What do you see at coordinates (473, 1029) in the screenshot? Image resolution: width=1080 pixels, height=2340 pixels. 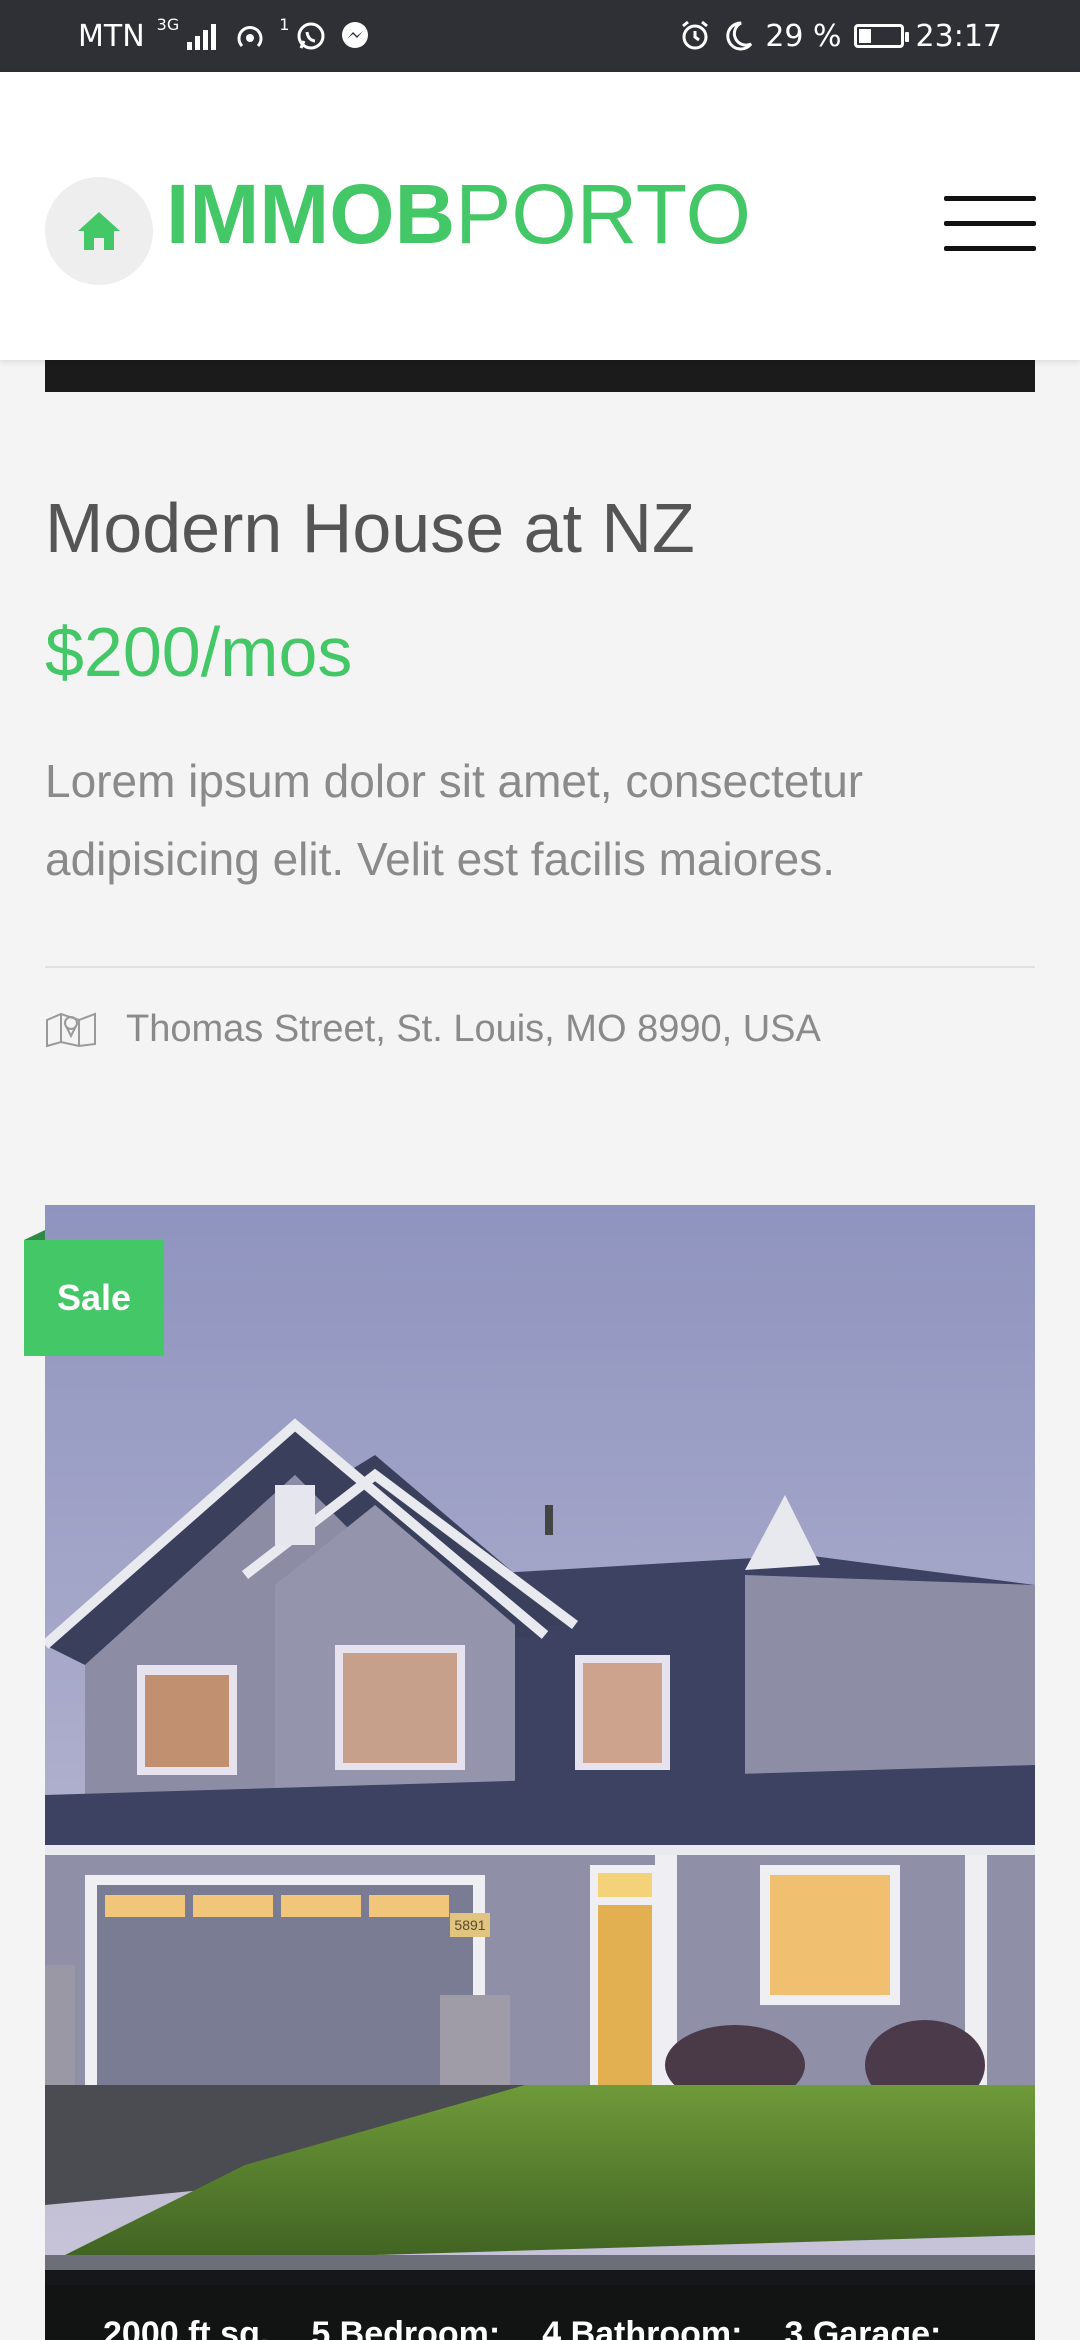 I see `listing-address: Thomas Street, St. Louis, MO 8990, USA` at bounding box center [473, 1029].